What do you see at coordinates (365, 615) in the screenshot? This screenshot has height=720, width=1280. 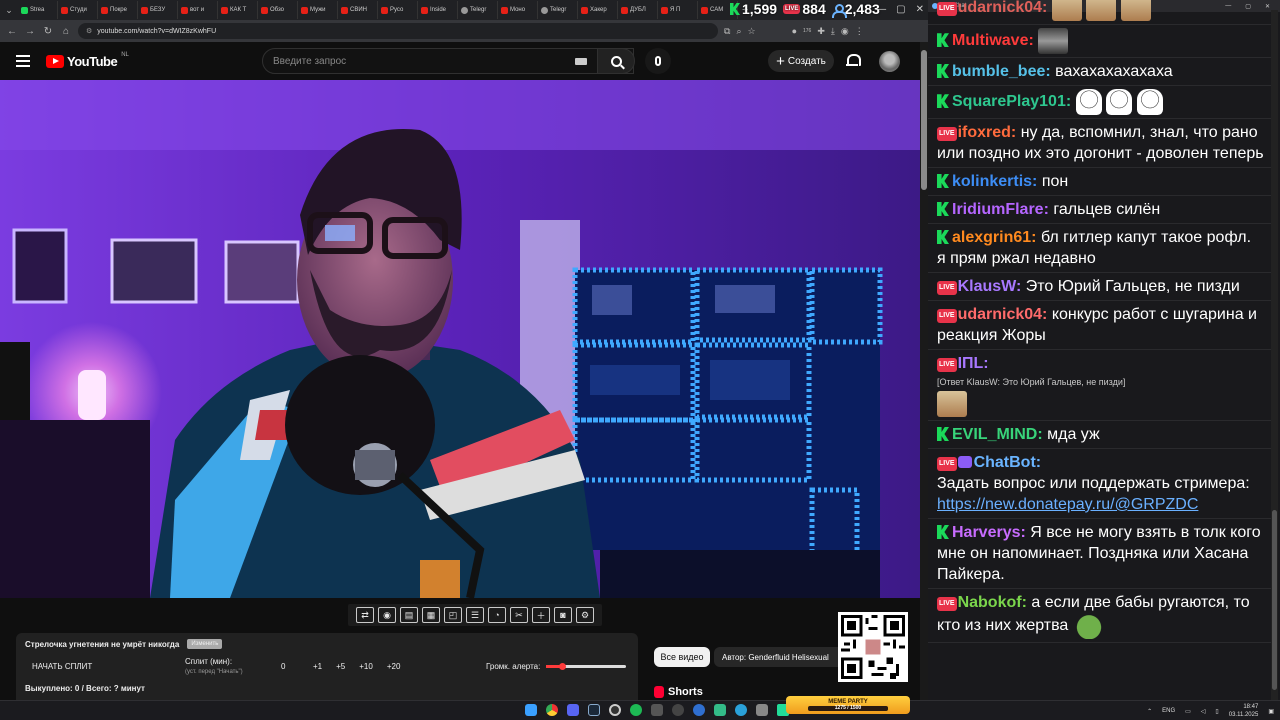 I see `refresh-icon: ⇄` at bounding box center [365, 615].